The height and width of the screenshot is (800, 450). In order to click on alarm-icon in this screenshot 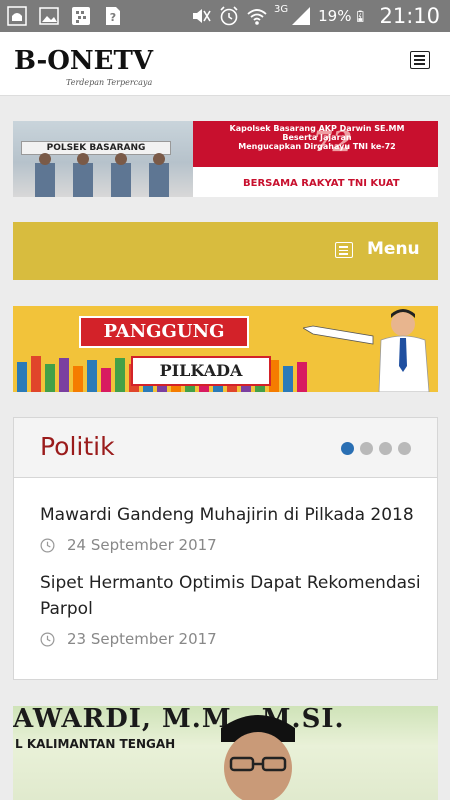, I will do `click(229, 16)`.